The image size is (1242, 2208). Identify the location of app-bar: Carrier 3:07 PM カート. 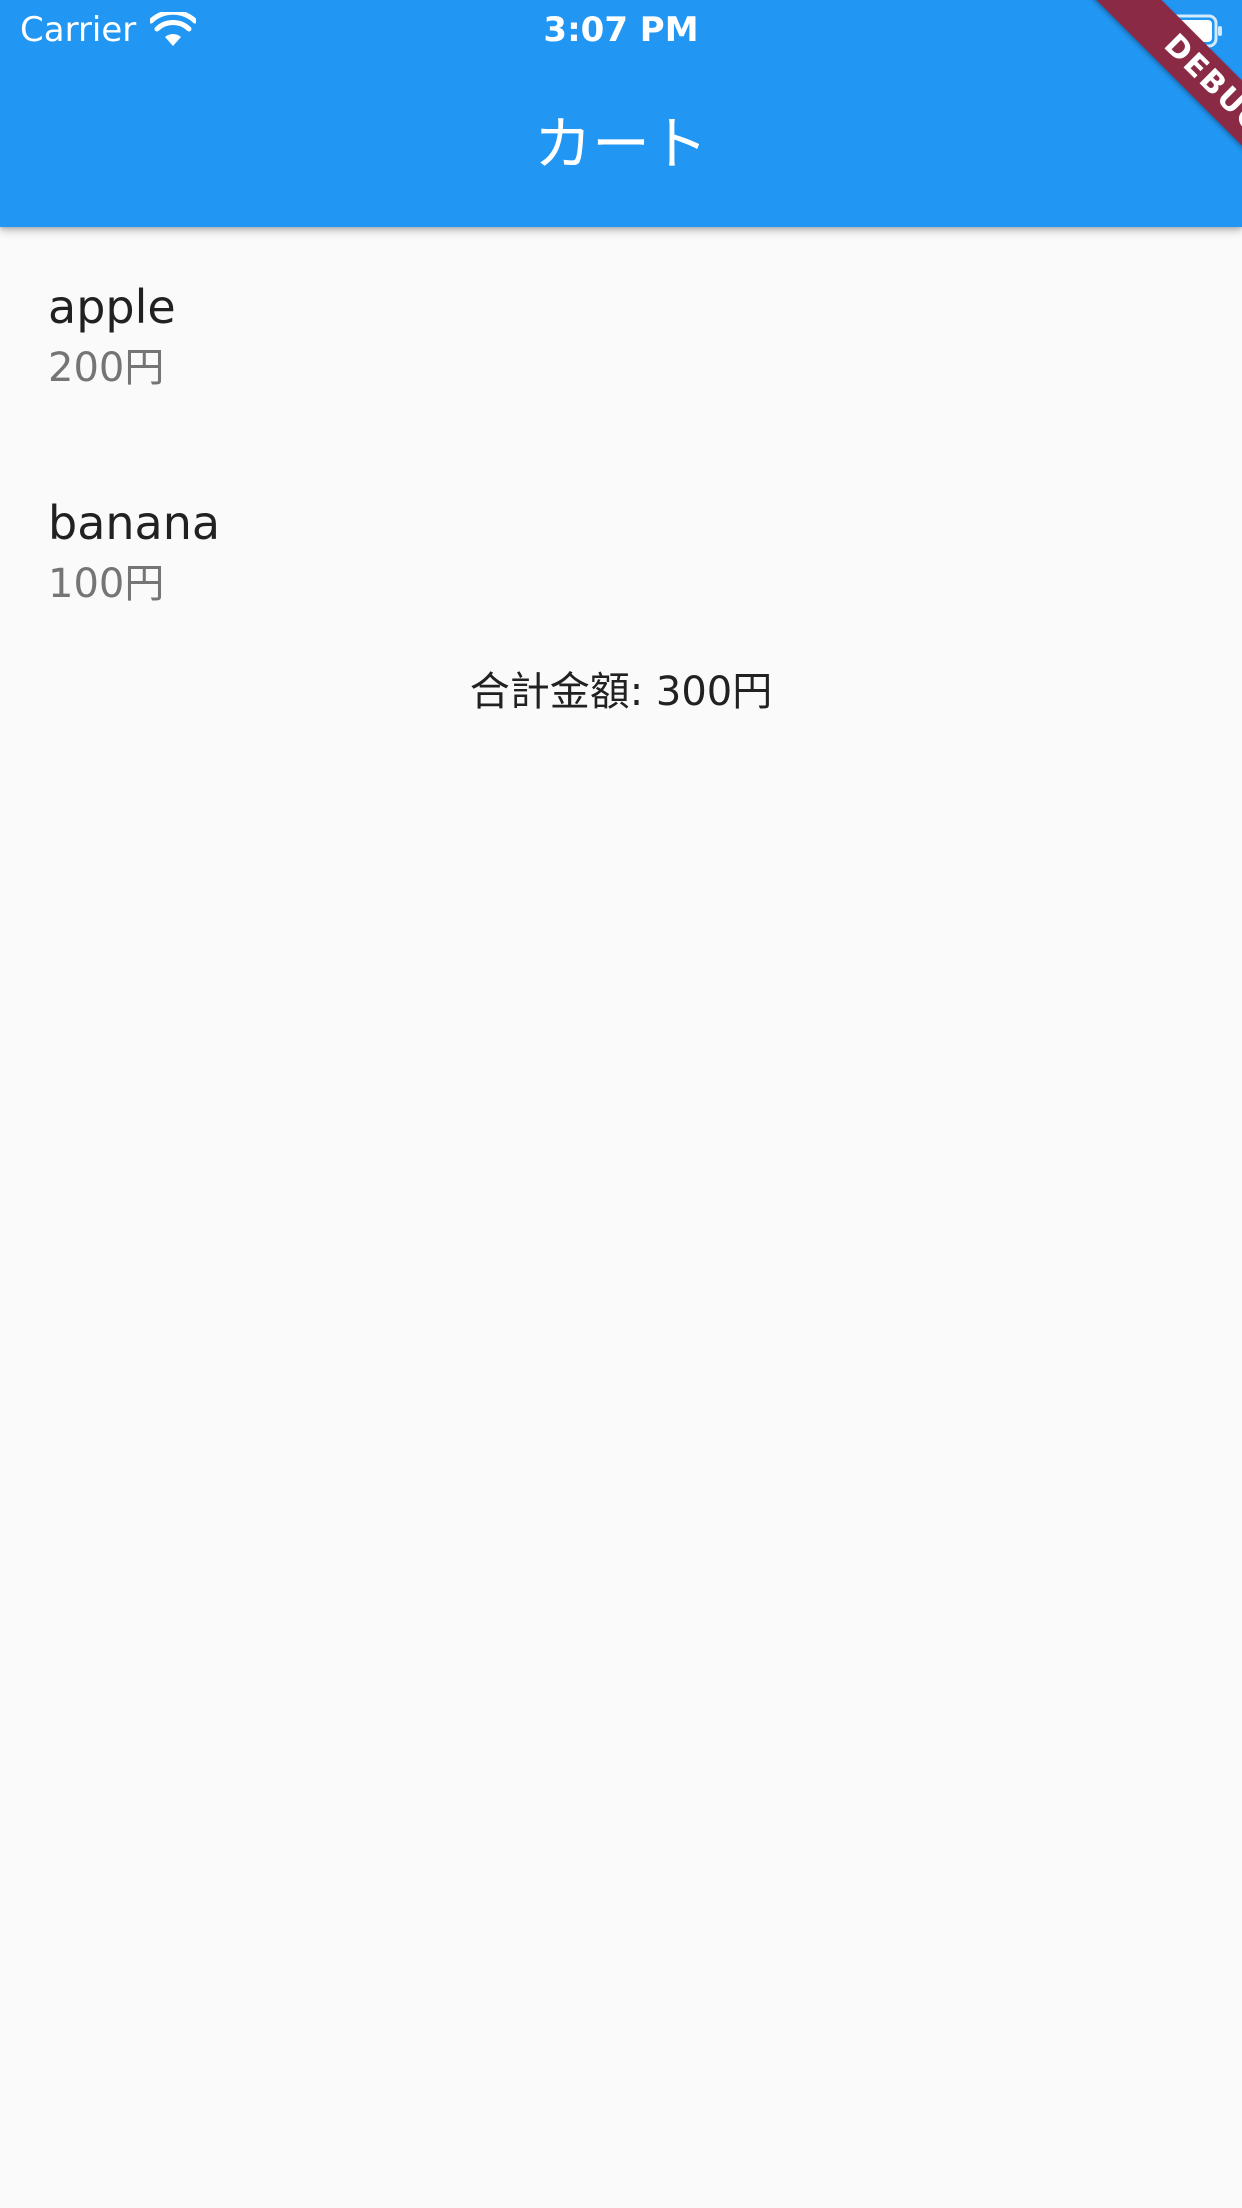
(621, 113).